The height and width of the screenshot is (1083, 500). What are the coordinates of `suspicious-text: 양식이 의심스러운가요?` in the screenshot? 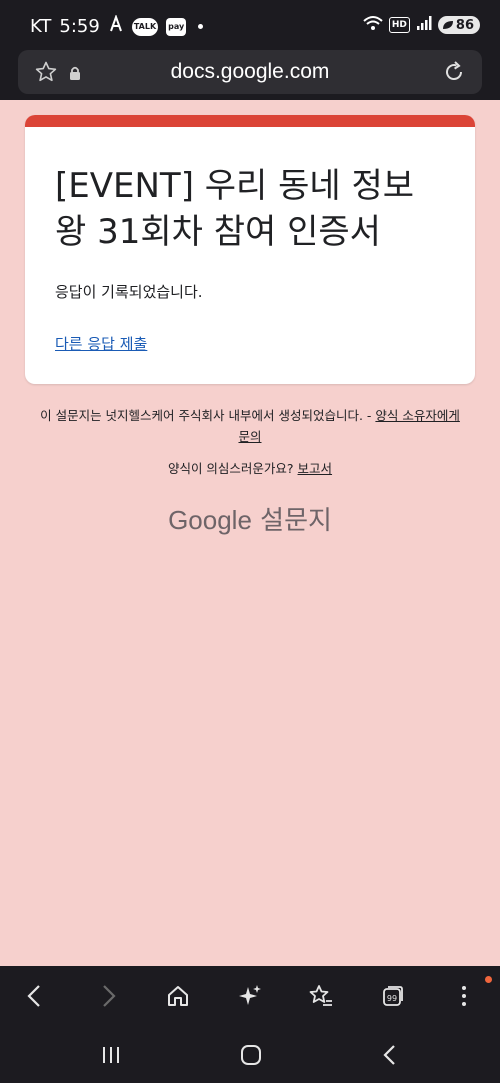 It's located at (232, 468).